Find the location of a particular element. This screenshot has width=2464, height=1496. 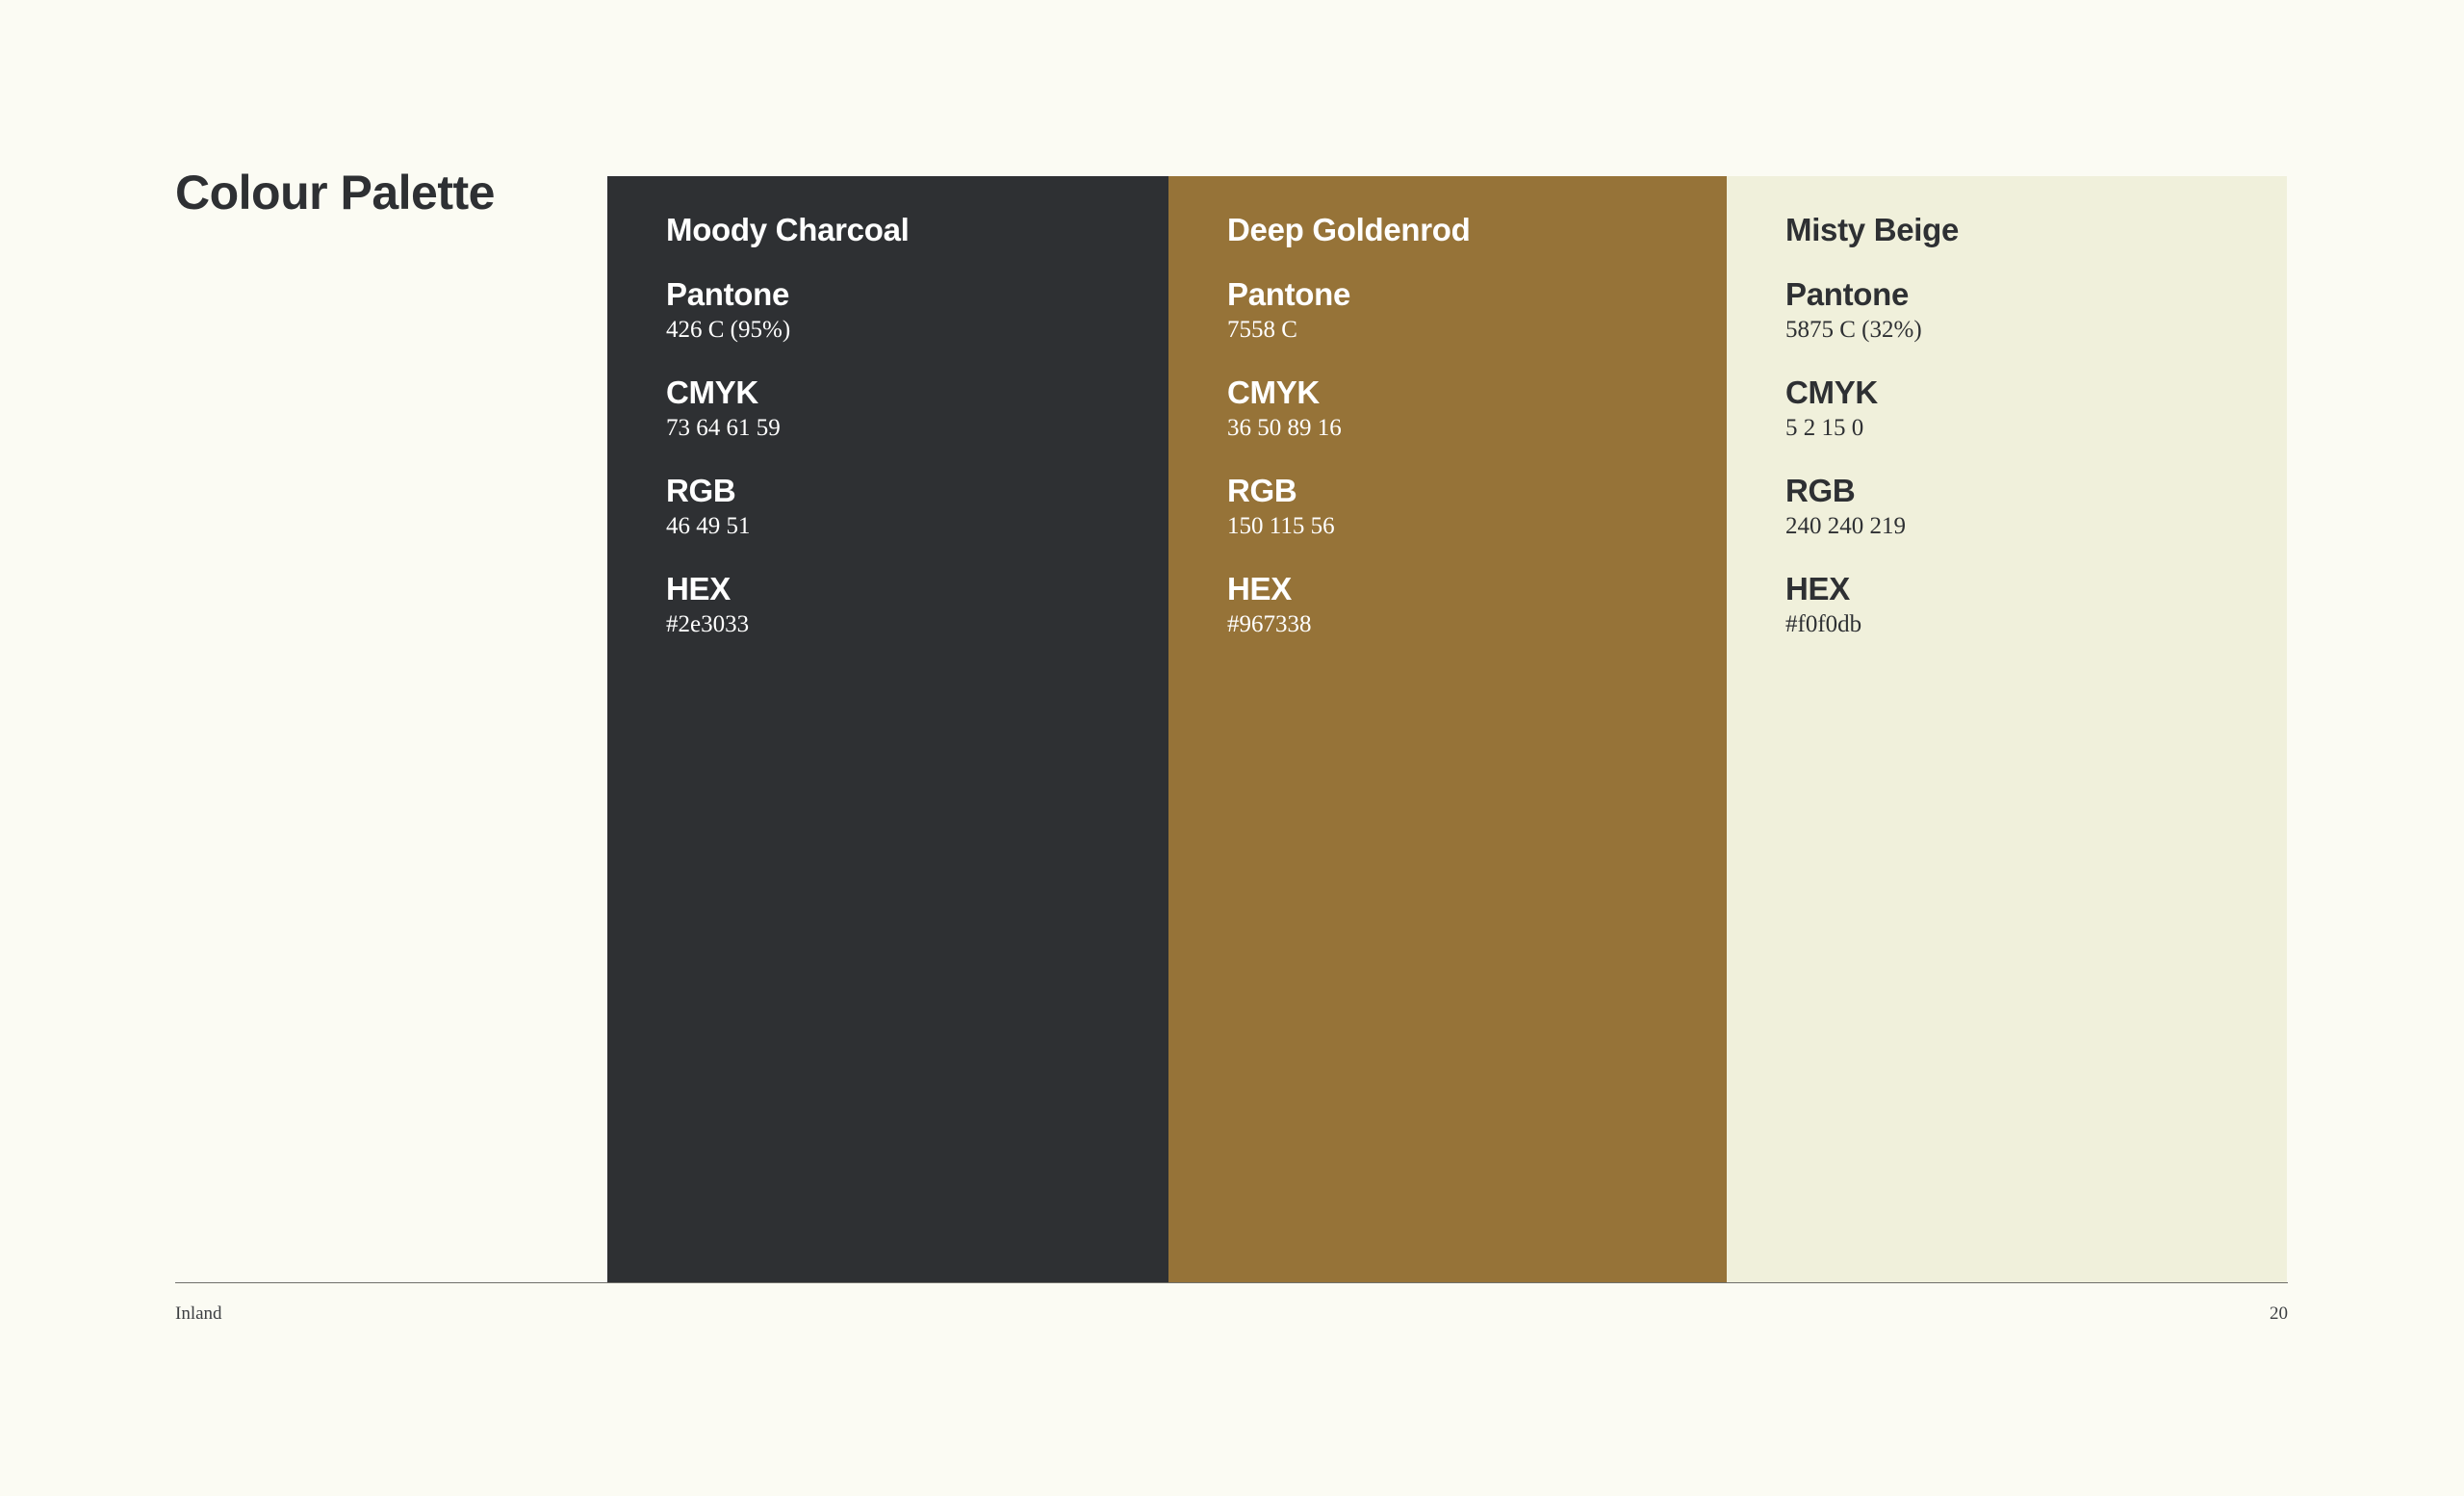

spec-value: 150 115 56 is located at coordinates (1281, 526).